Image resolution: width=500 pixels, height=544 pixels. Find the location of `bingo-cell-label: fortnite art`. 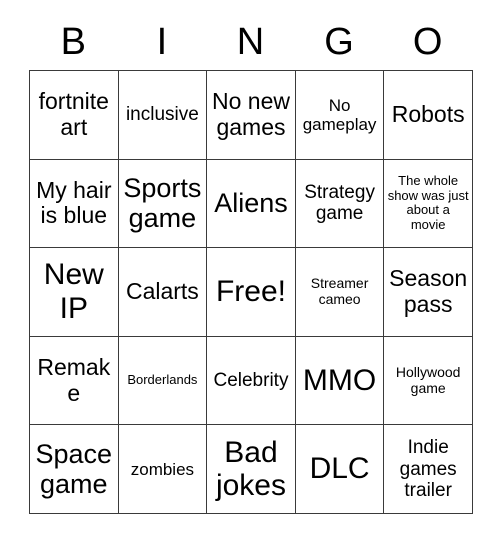

bingo-cell-label: fortnite art is located at coordinates (73, 114).